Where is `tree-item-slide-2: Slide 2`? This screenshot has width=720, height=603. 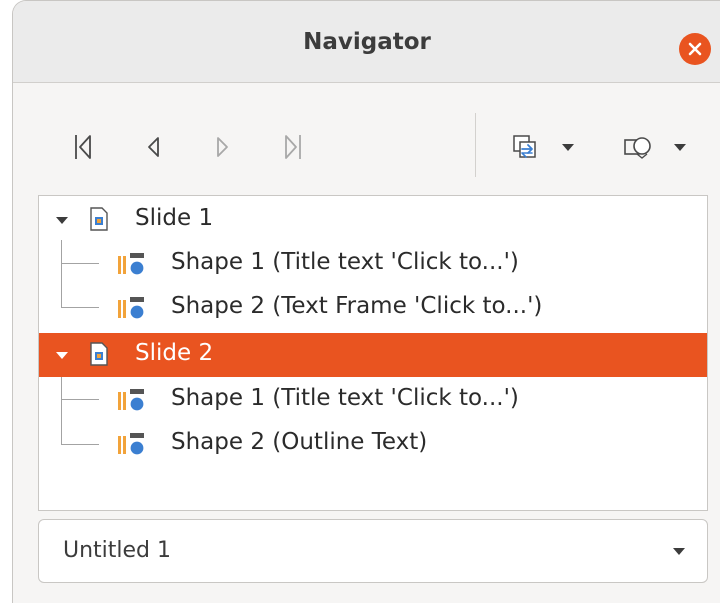 tree-item-slide-2: Slide 2 is located at coordinates (373, 355).